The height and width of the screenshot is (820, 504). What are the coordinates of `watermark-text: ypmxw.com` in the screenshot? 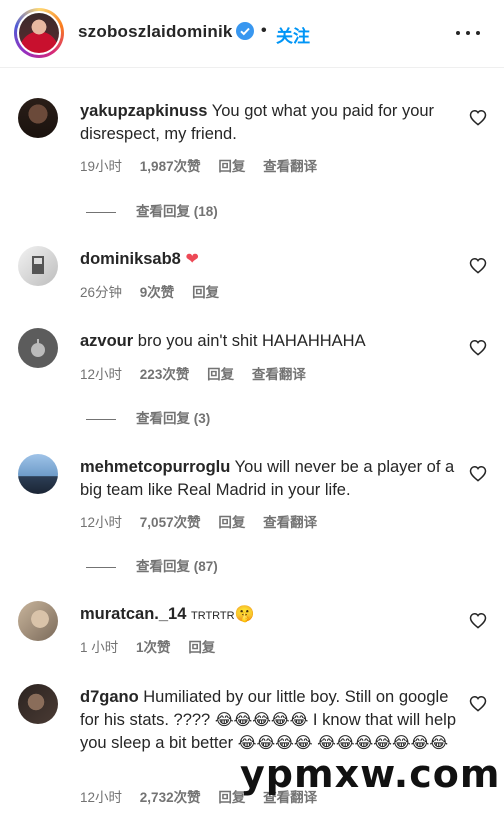 It's located at (370, 774).